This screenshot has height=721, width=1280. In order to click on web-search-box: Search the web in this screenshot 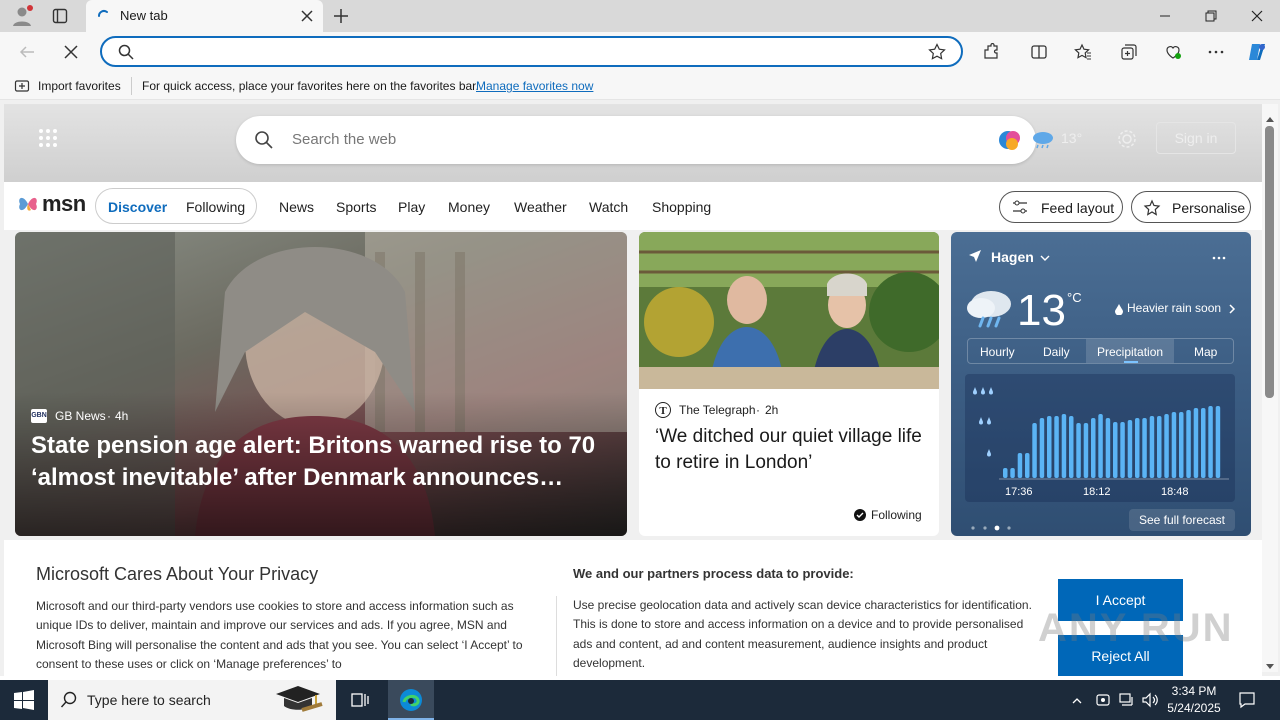, I will do `click(636, 140)`.